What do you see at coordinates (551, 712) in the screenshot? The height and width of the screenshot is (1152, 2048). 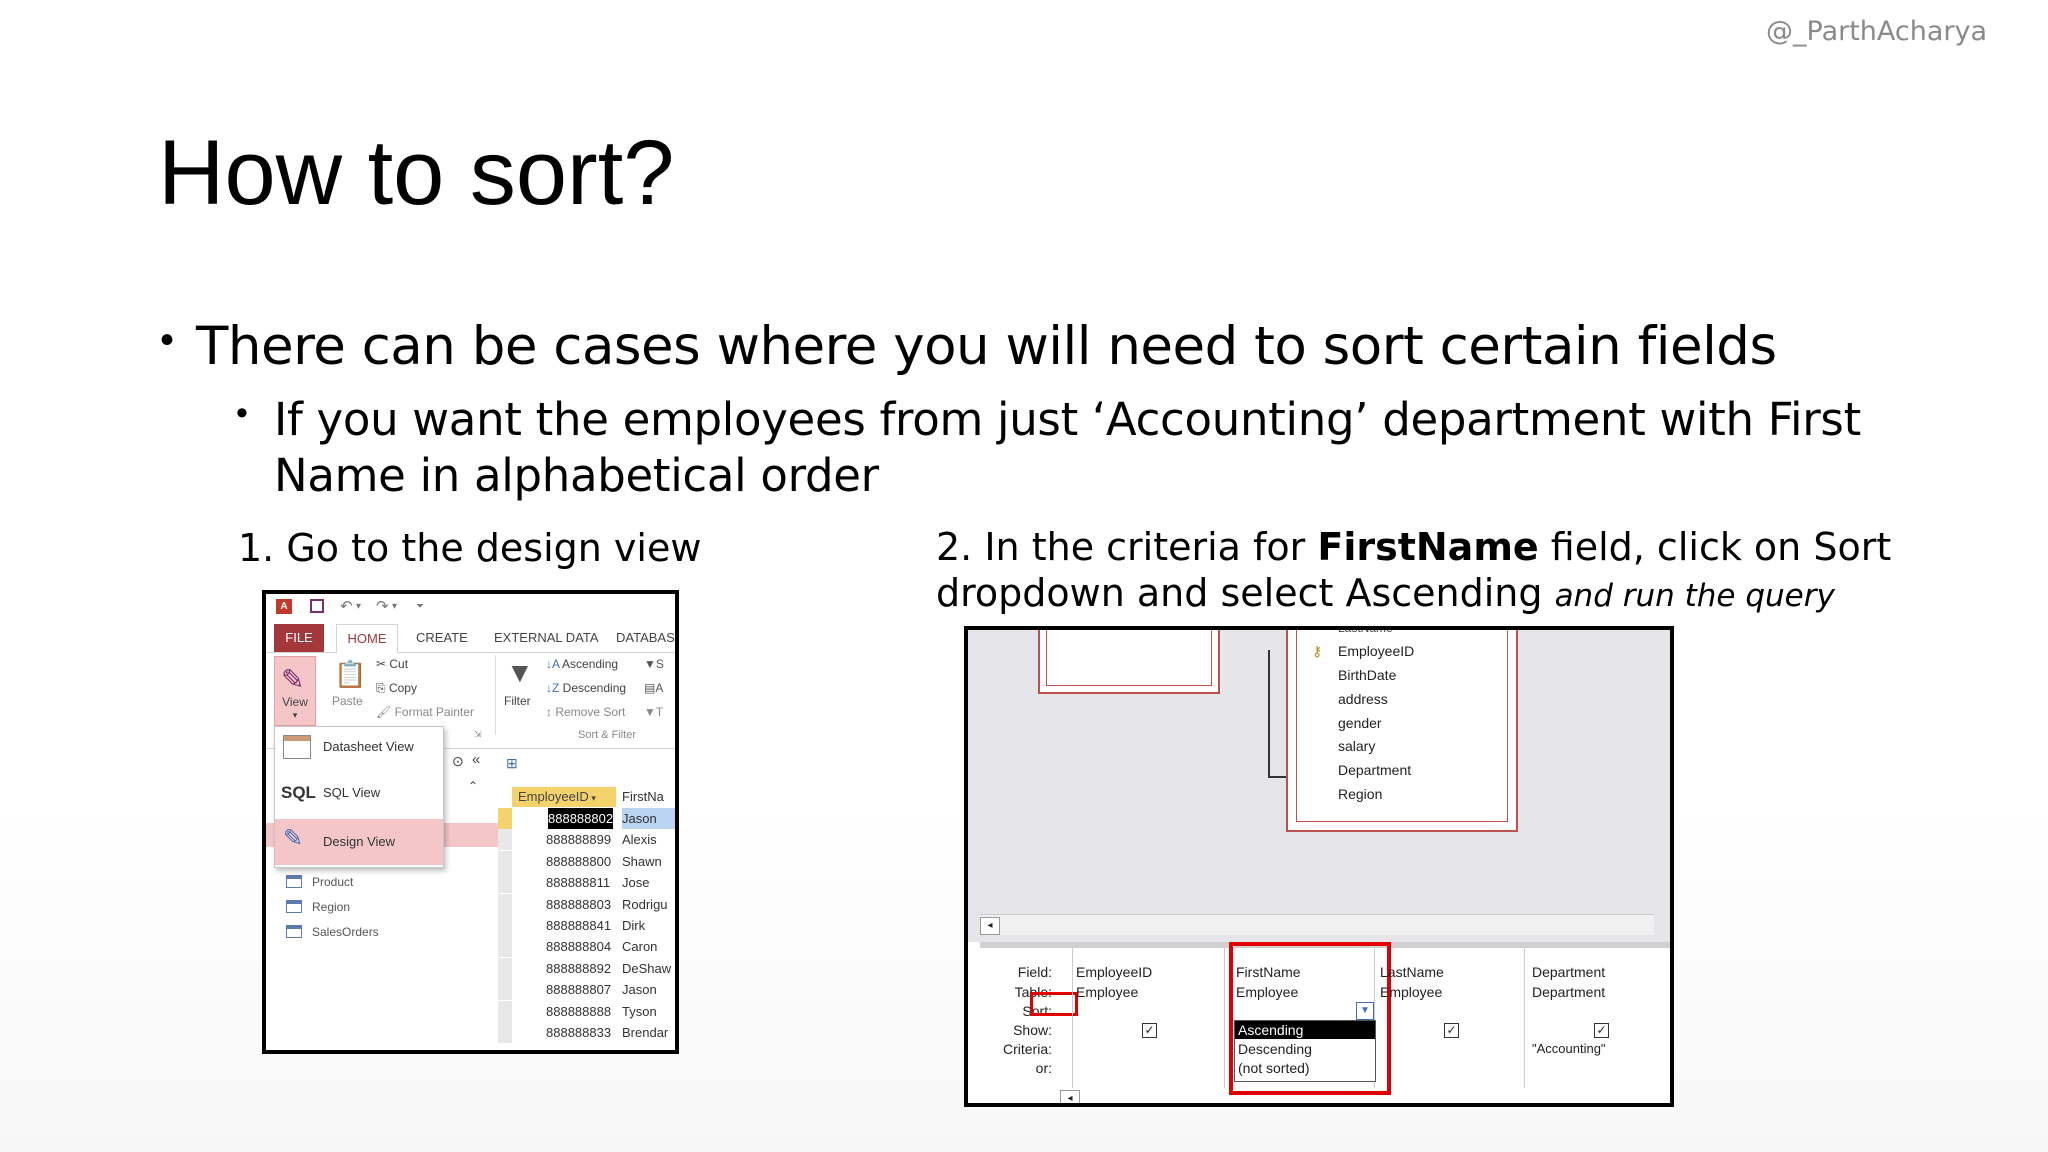 I see `remove-sort-icon: ↕` at bounding box center [551, 712].